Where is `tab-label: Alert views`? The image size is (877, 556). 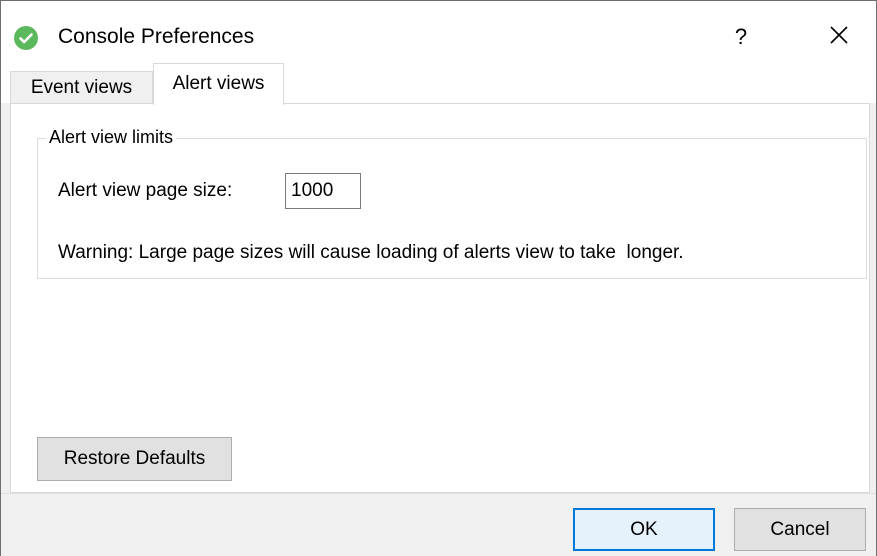
tab-label: Alert views is located at coordinates (218, 83).